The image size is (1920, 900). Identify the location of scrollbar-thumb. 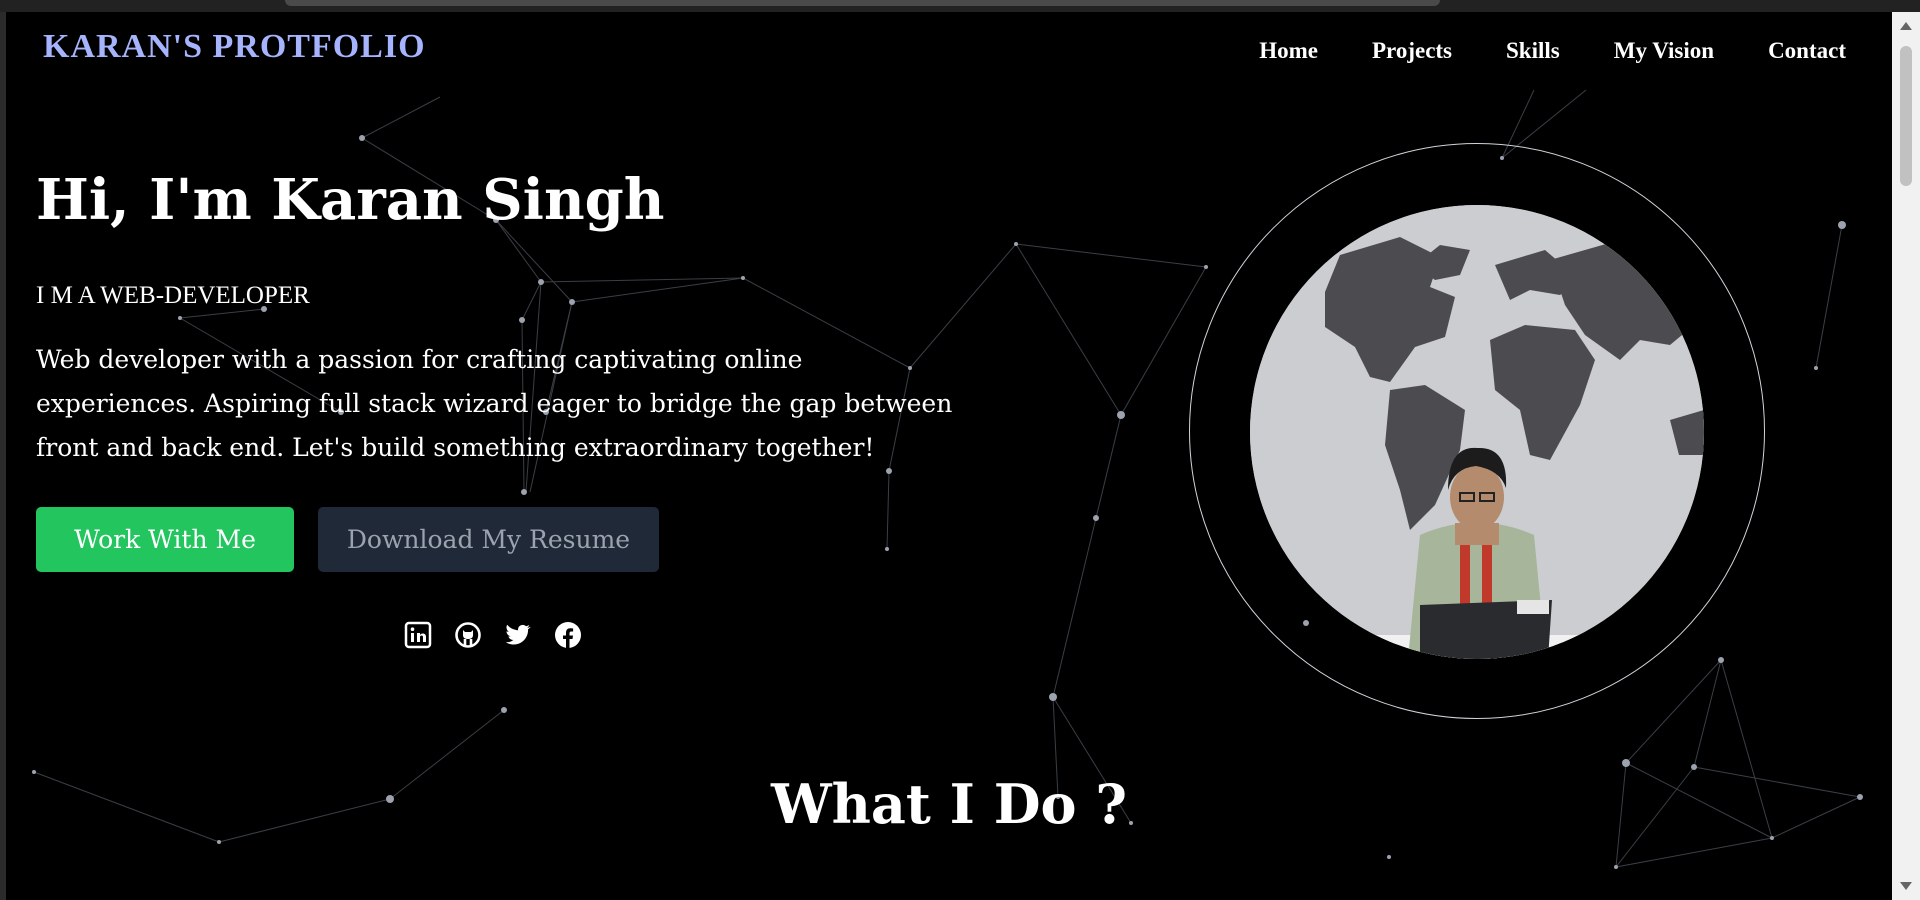
(1906, 116).